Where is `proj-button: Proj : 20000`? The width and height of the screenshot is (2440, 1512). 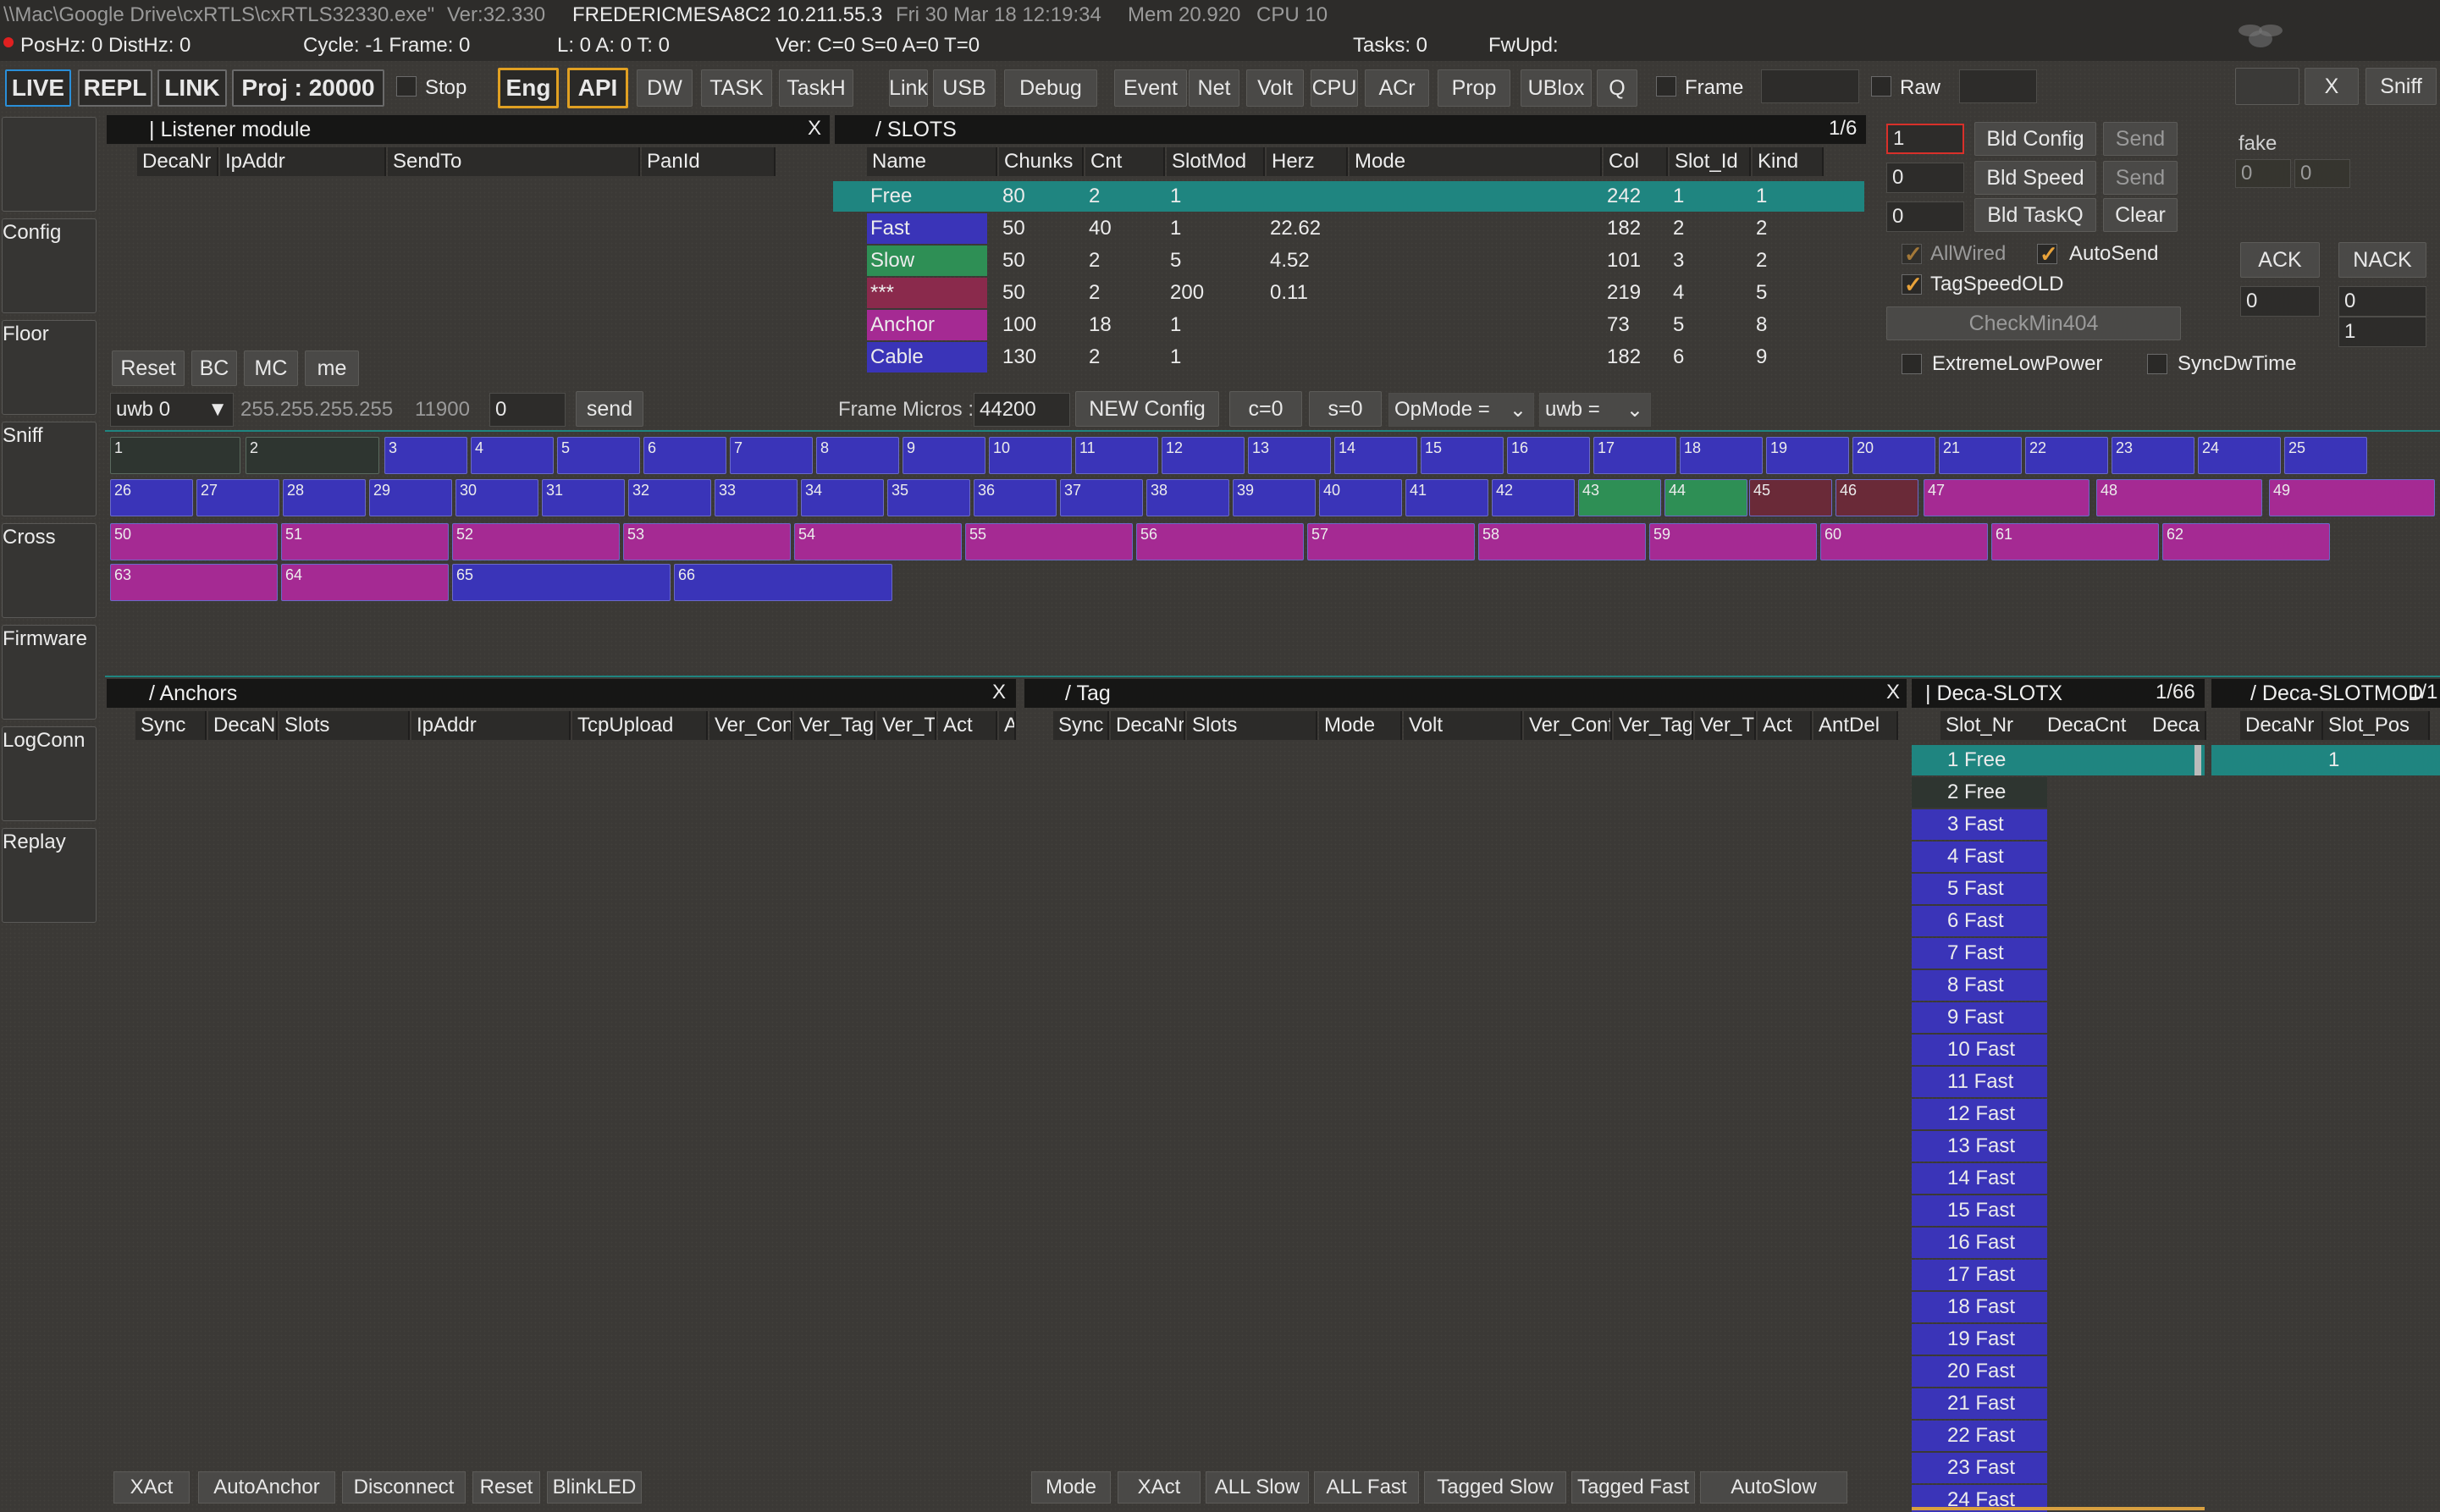
proj-button: Proj : 20000 is located at coordinates (308, 88).